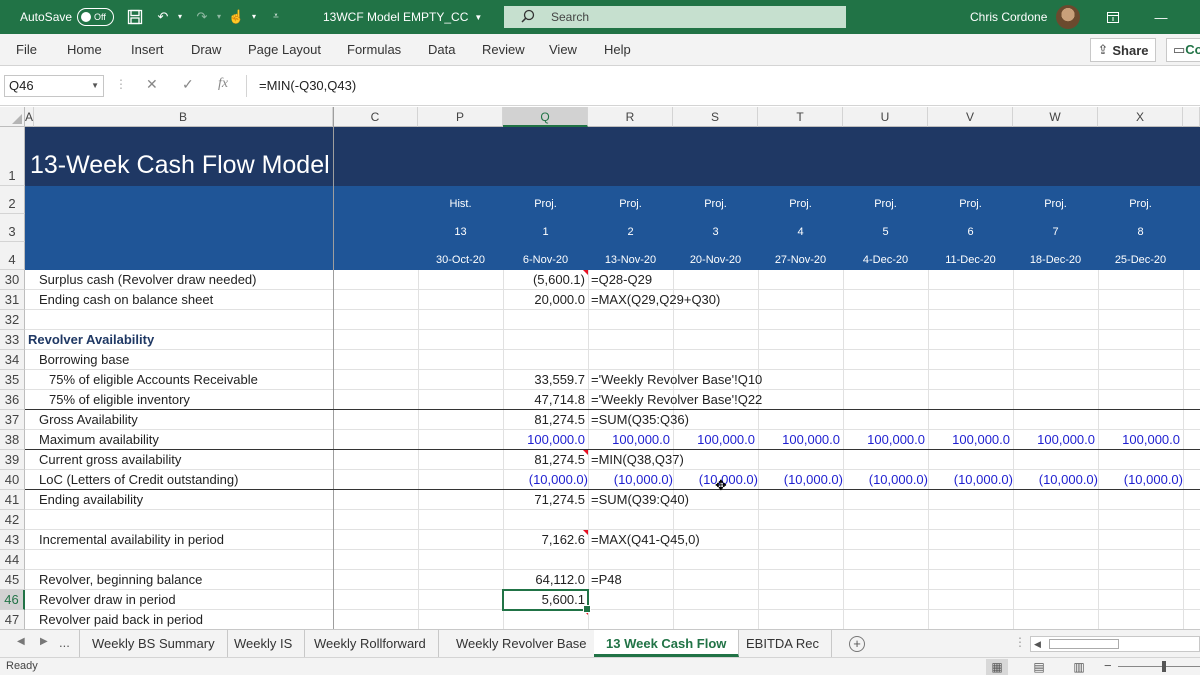  Describe the element at coordinates (545, 232) in the screenshot. I see `period-num-q: 1` at that location.